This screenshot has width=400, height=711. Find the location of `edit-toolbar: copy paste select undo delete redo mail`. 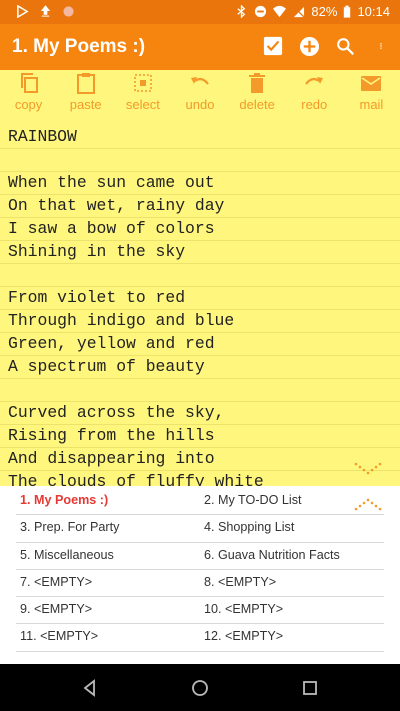

edit-toolbar: copy paste select undo delete redo mail is located at coordinates (200, 95).